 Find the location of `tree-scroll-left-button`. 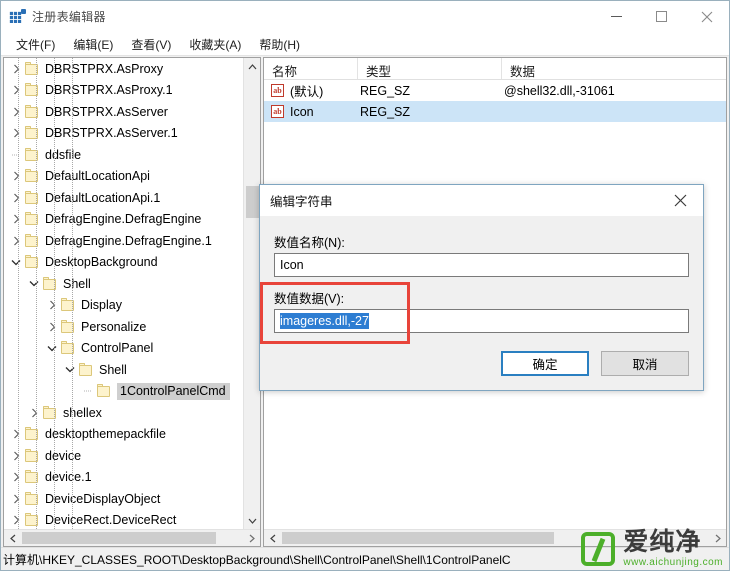

tree-scroll-left-button is located at coordinates (12, 538).